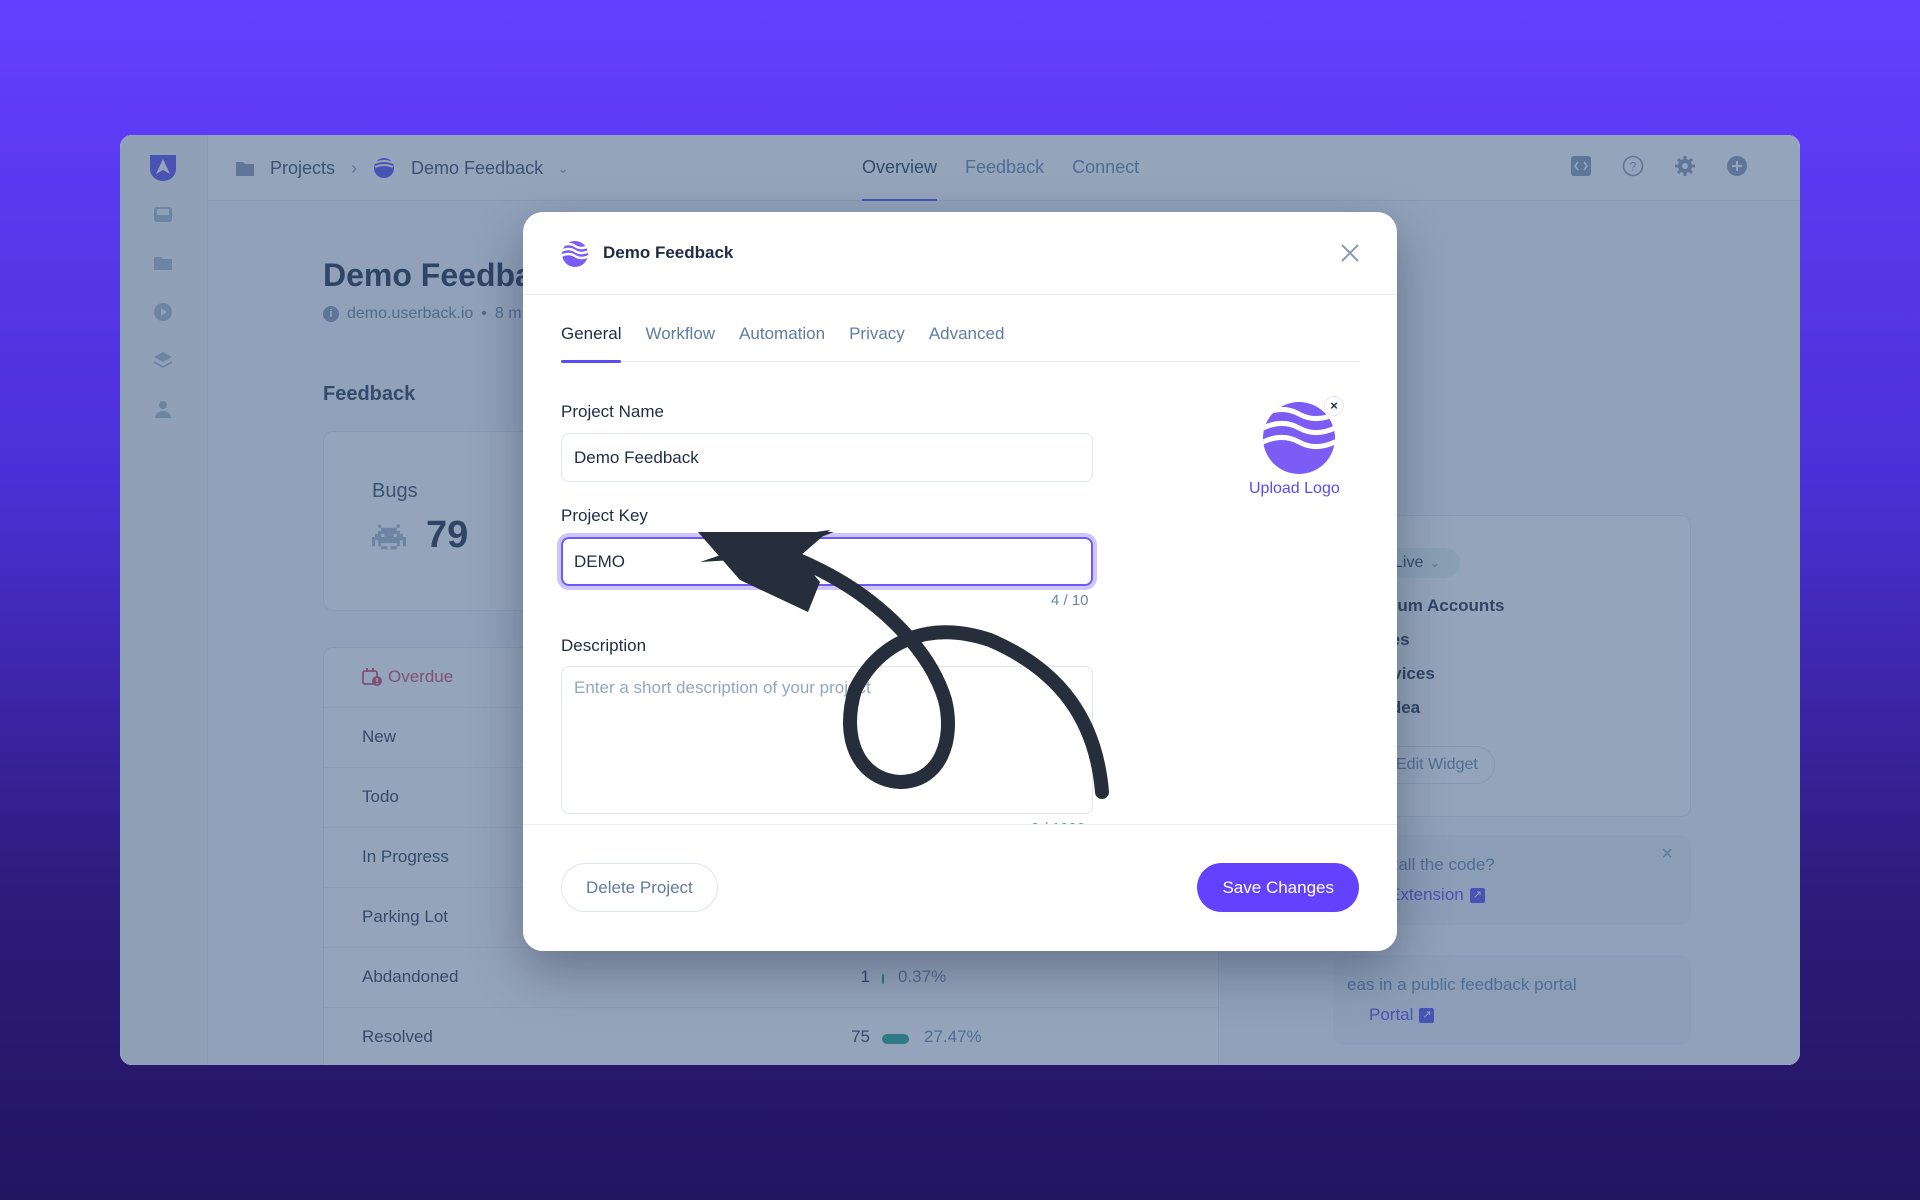 The height and width of the screenshot is (1200, 1920). I want to click on modal-title: Demo Feedback, so click(668, 252).